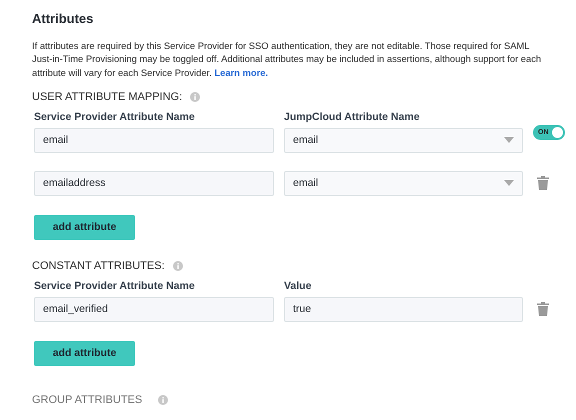 Image resolution: width=576 pixels, height=420 pixels. I want to click on section-title: Attributes, so click(63, 18).